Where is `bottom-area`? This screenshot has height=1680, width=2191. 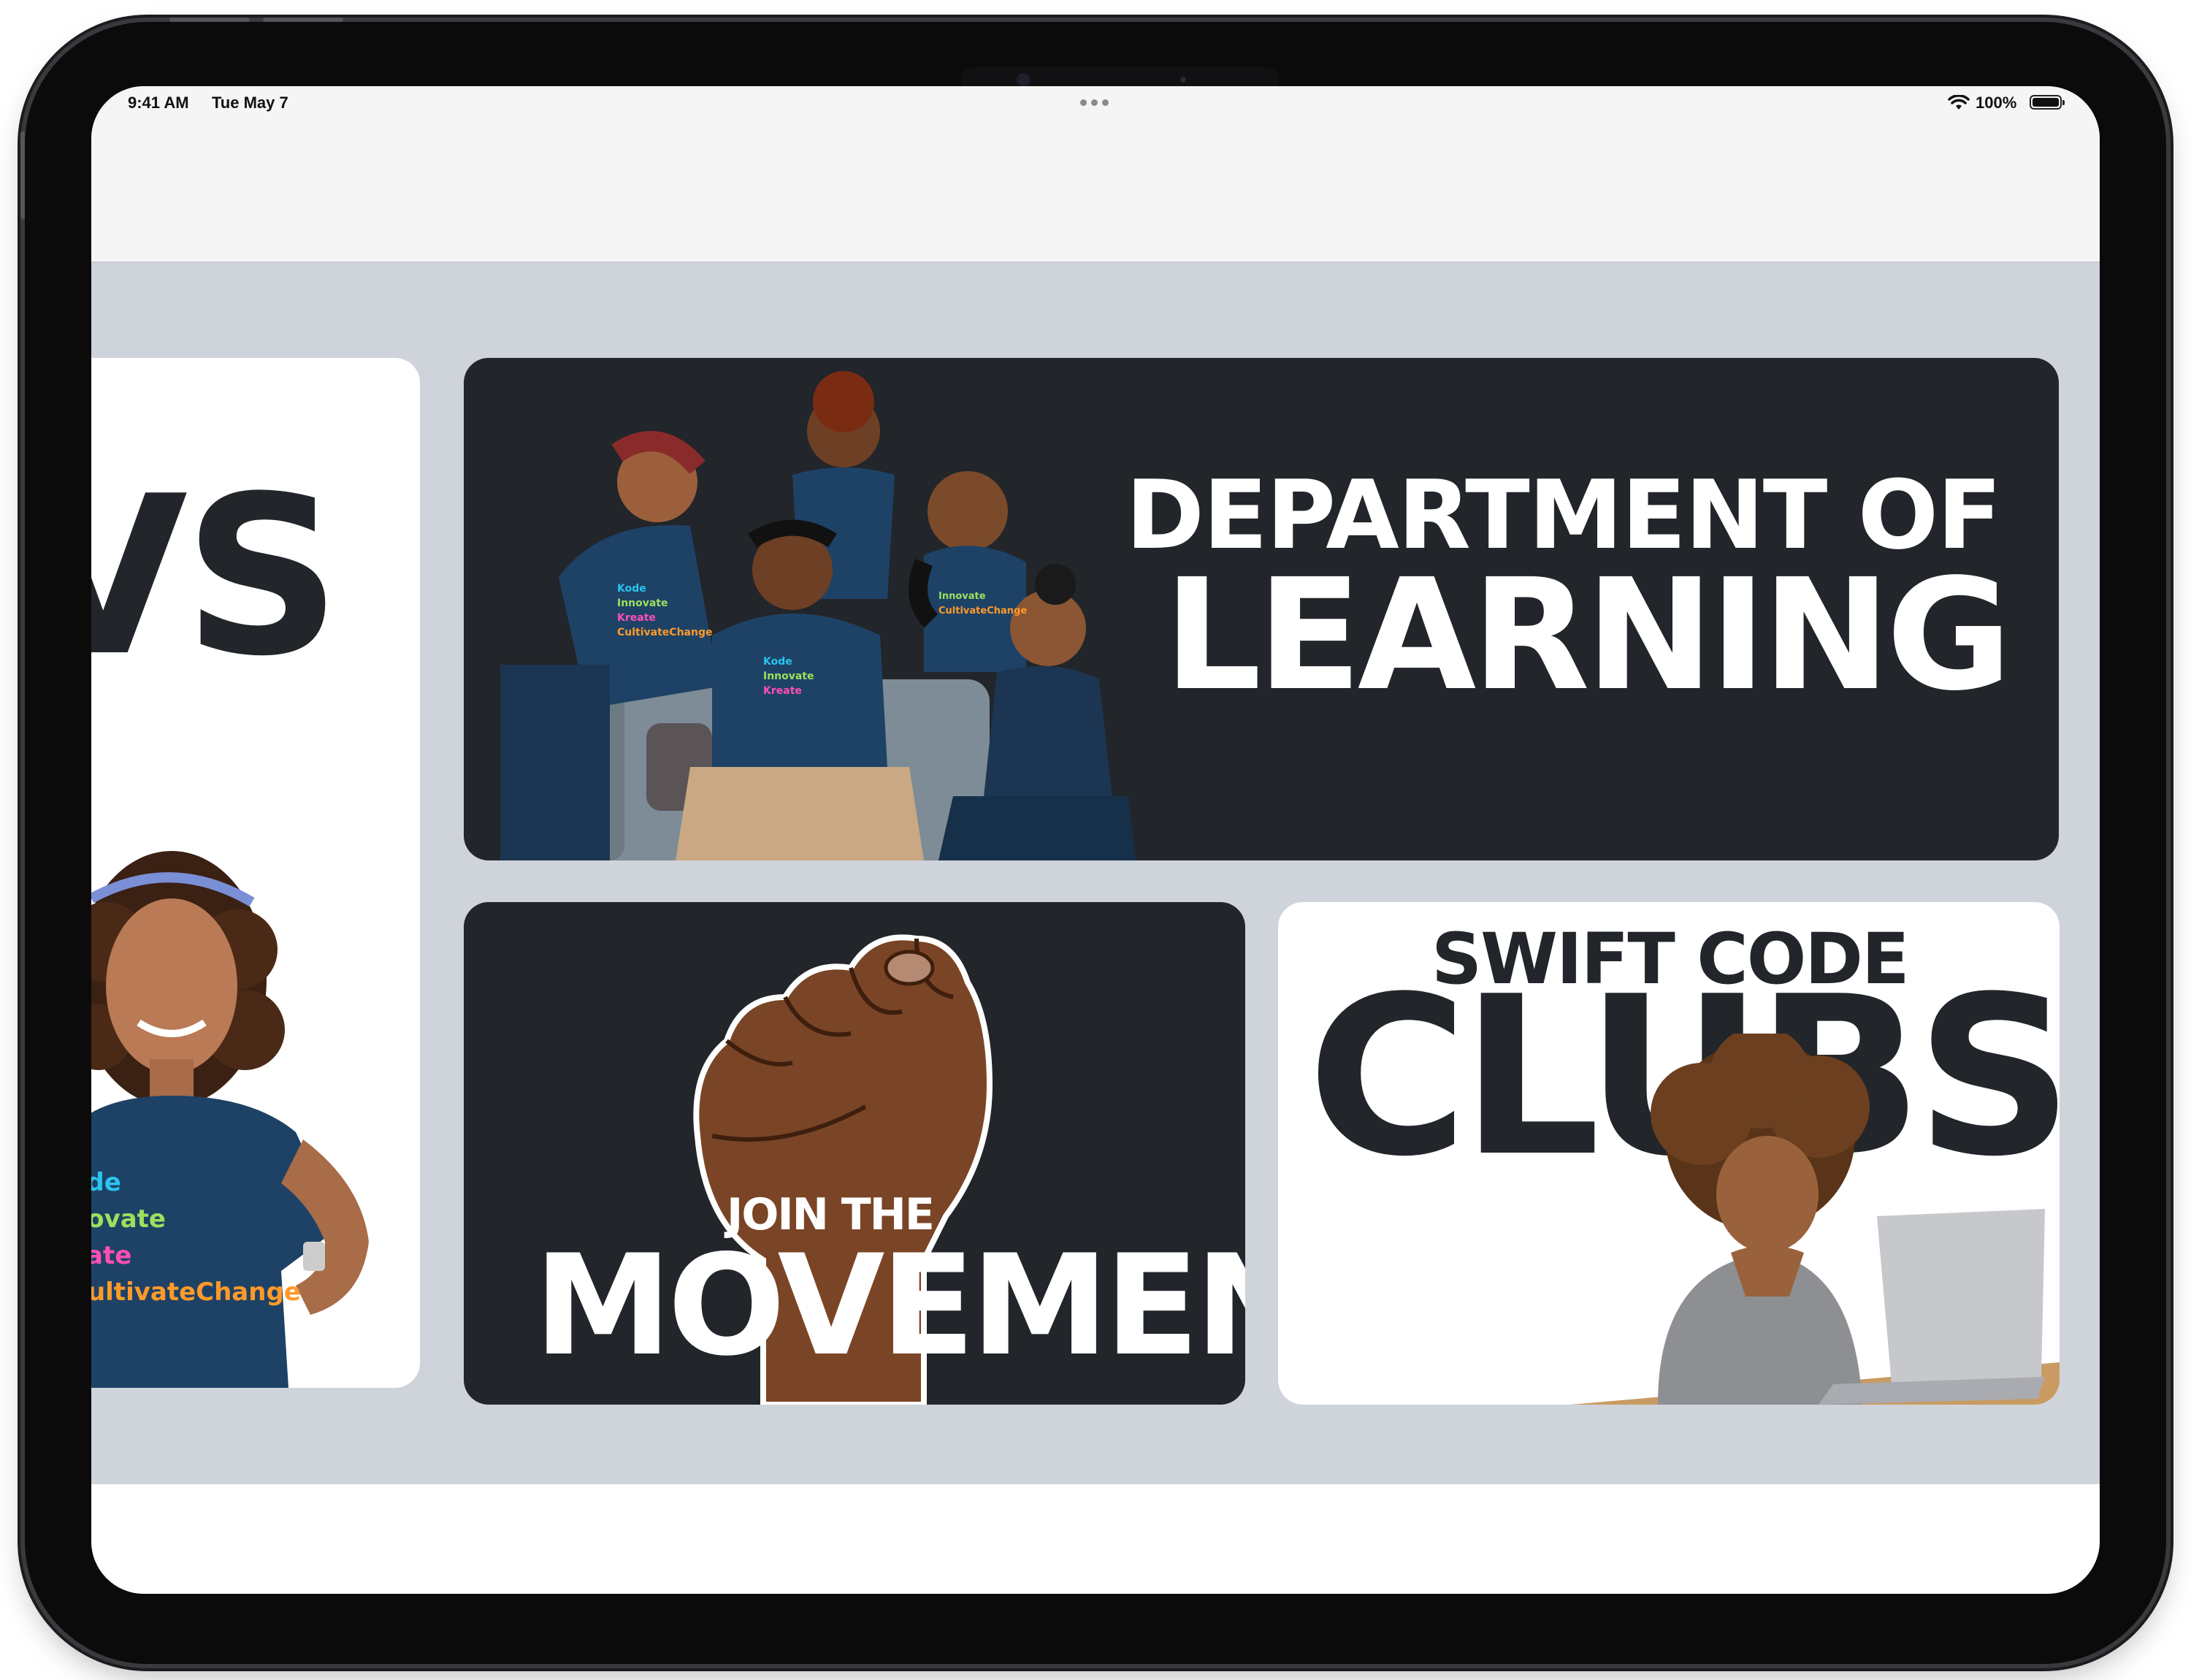
bottom-area is located at coordinates (1095, 1539).